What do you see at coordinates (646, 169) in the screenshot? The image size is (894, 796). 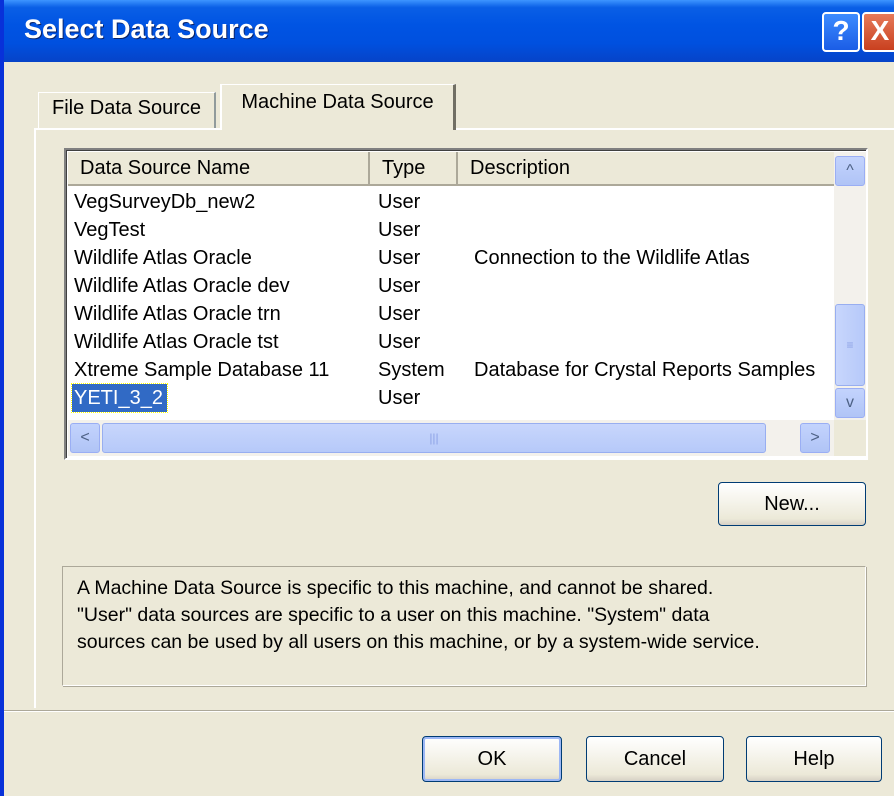 I see `column-header-description: Description` at bounding box center [646, 169].